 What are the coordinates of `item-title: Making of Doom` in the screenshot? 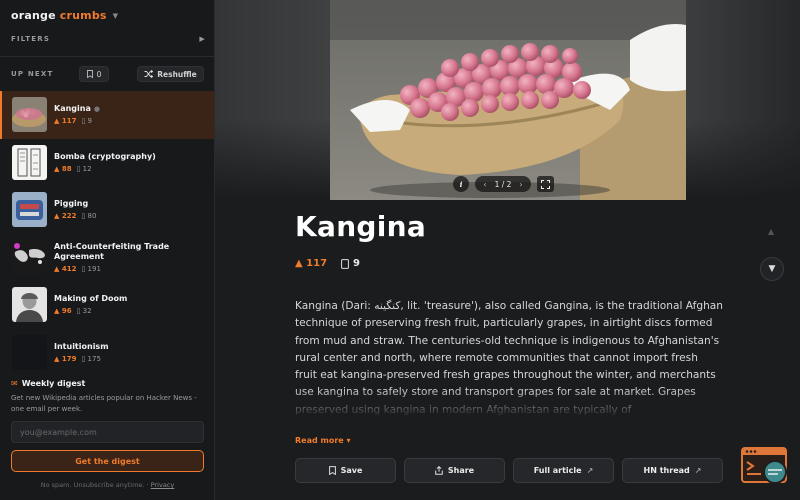 It's located at (91, 299).